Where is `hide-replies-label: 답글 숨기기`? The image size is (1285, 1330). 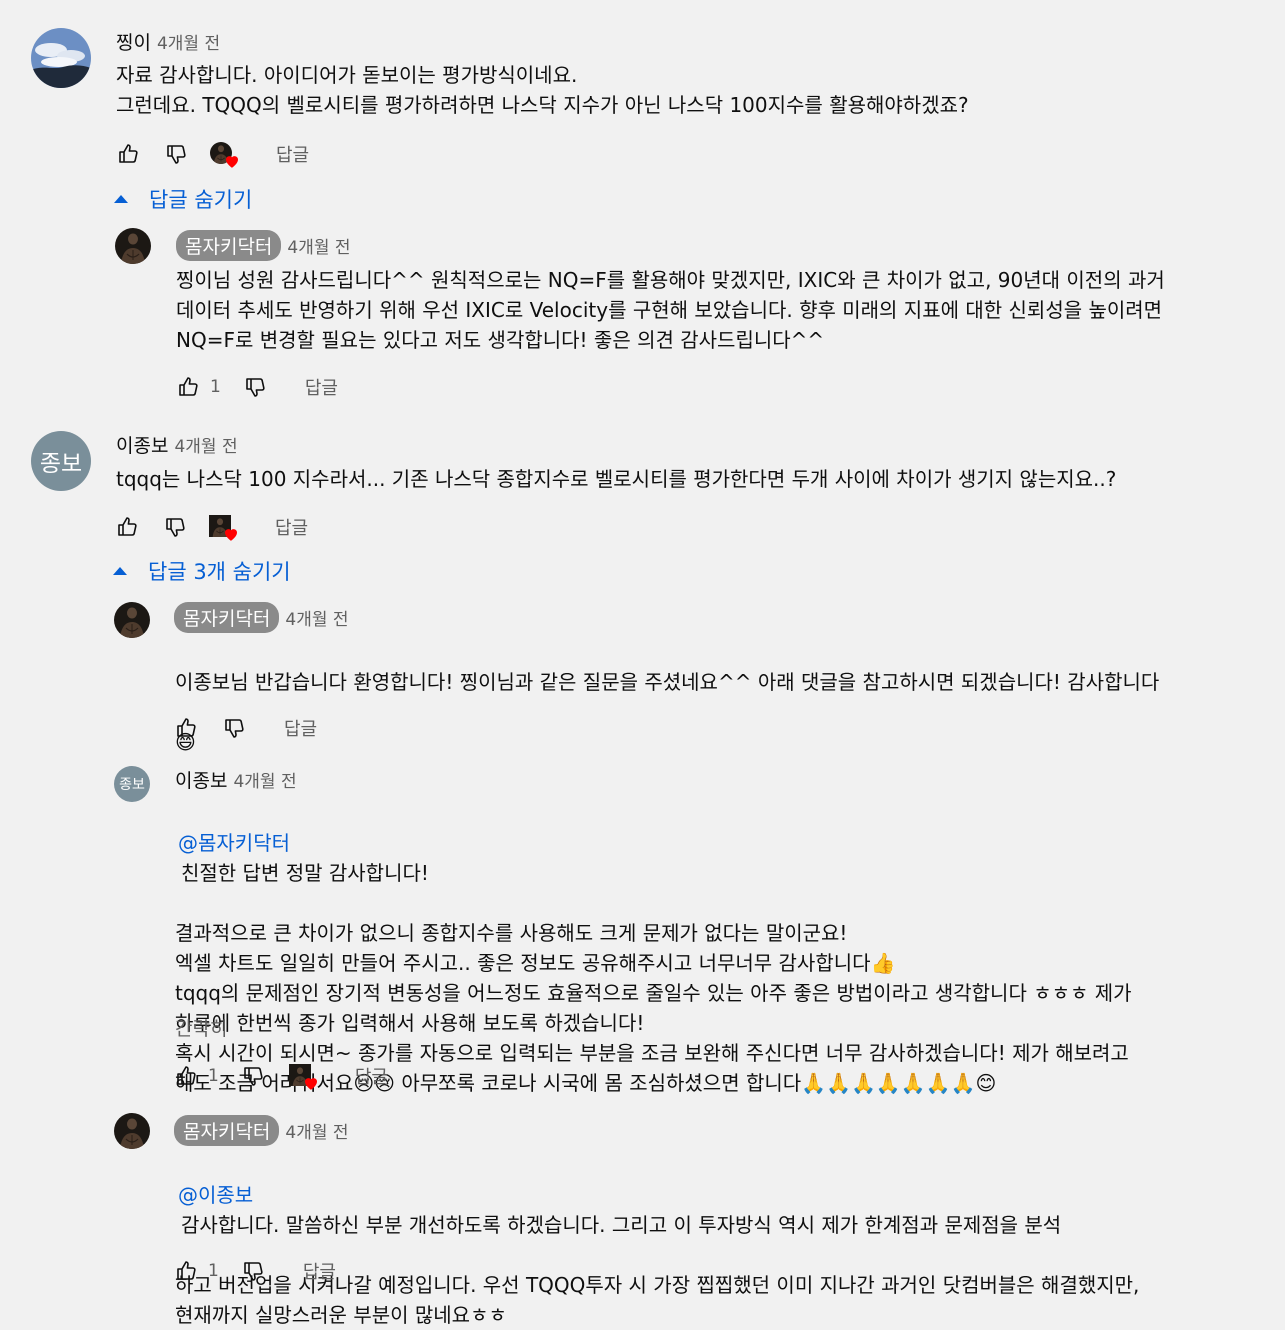
hide-replies-label: 답글 숨기기 is located at coordinates (201, 200).